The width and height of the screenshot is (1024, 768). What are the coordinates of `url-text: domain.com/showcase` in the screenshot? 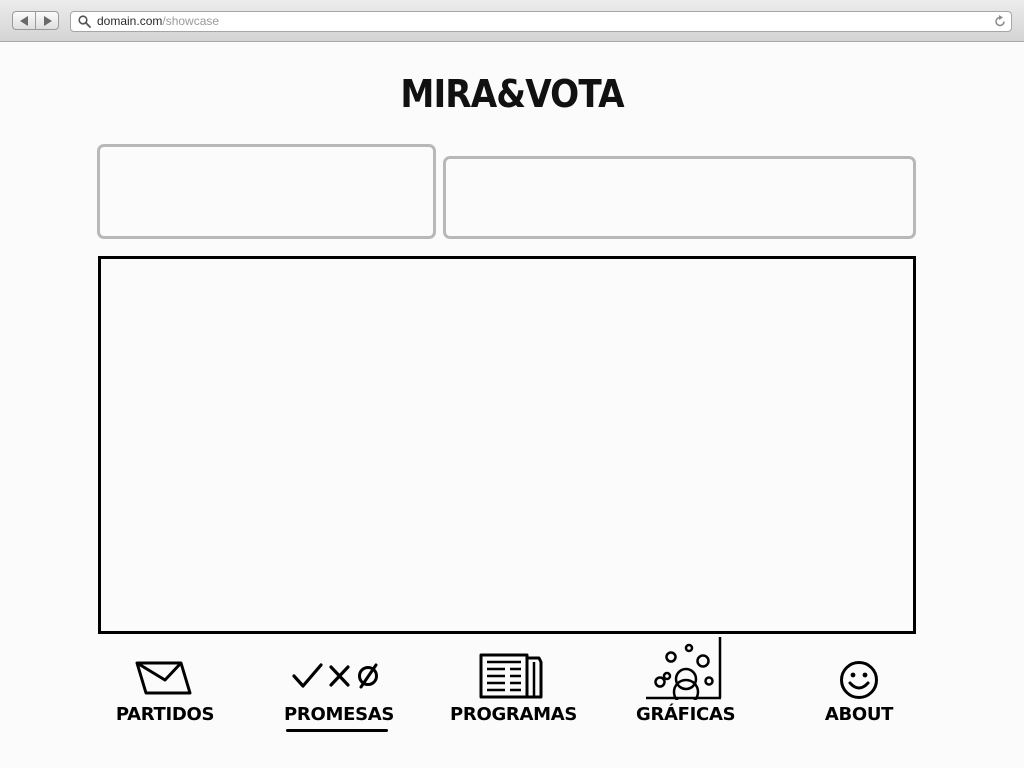 It's located at (158, 21).